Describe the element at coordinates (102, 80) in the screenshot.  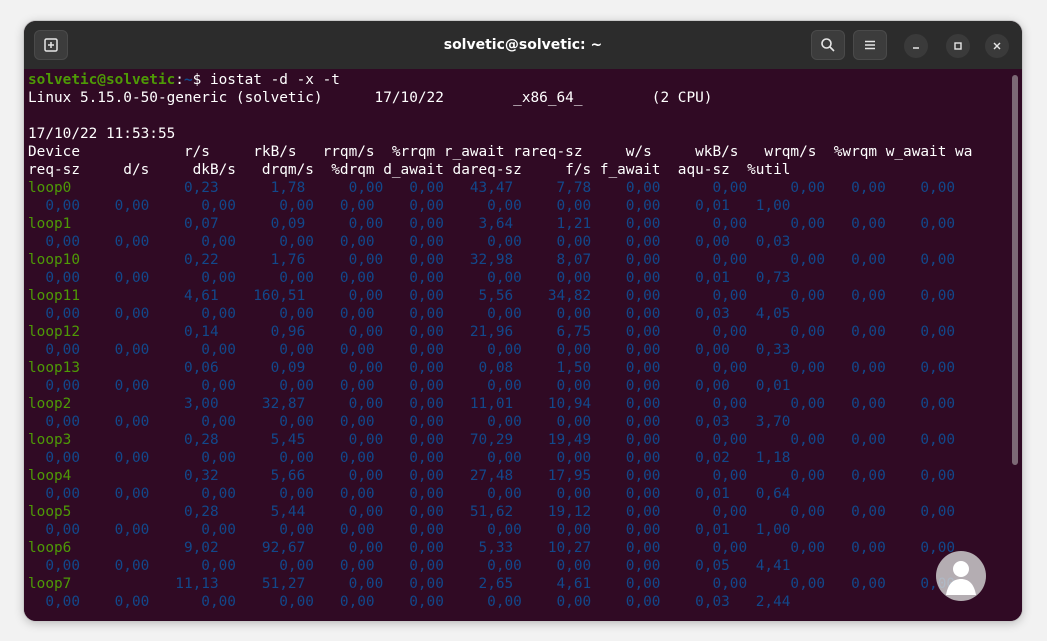
I see `prompt-user-host: solvetic@solvetic` at that location.